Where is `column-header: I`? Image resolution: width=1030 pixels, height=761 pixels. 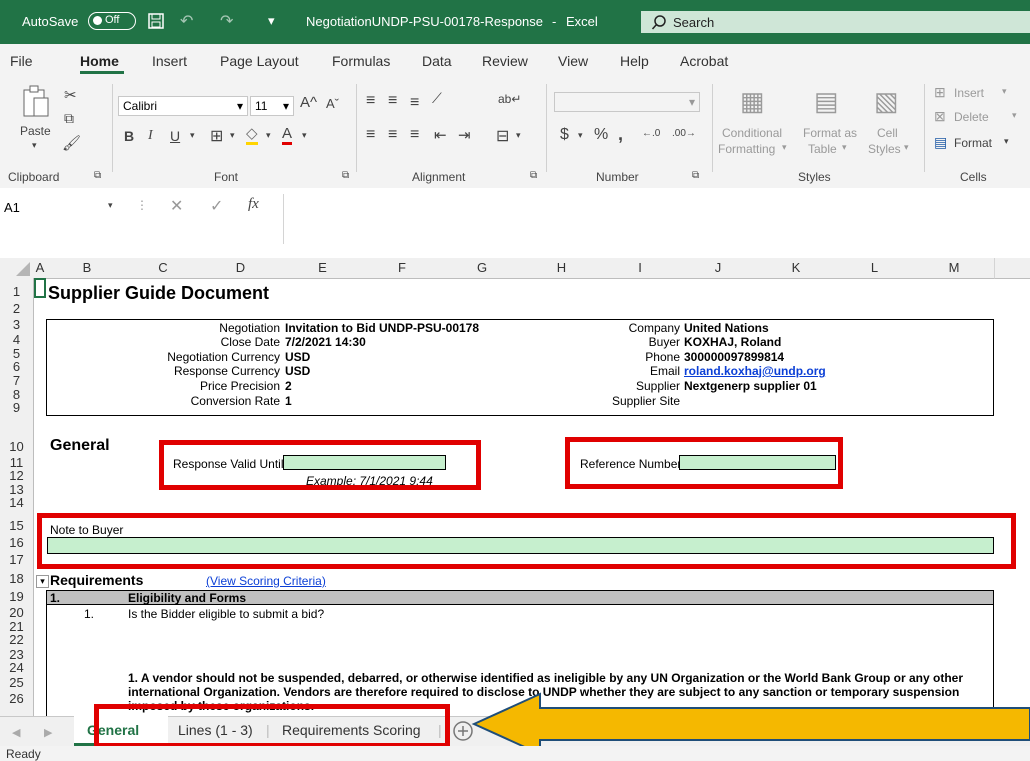 column-header: I is located at coordinates (640, 268).